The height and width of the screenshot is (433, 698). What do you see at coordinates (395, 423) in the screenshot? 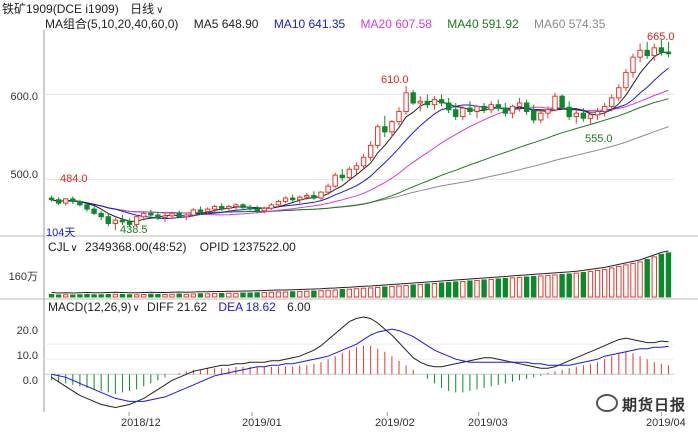
I see `x-tick-2019-02: 2019/02` at bounding box center [395, 423].